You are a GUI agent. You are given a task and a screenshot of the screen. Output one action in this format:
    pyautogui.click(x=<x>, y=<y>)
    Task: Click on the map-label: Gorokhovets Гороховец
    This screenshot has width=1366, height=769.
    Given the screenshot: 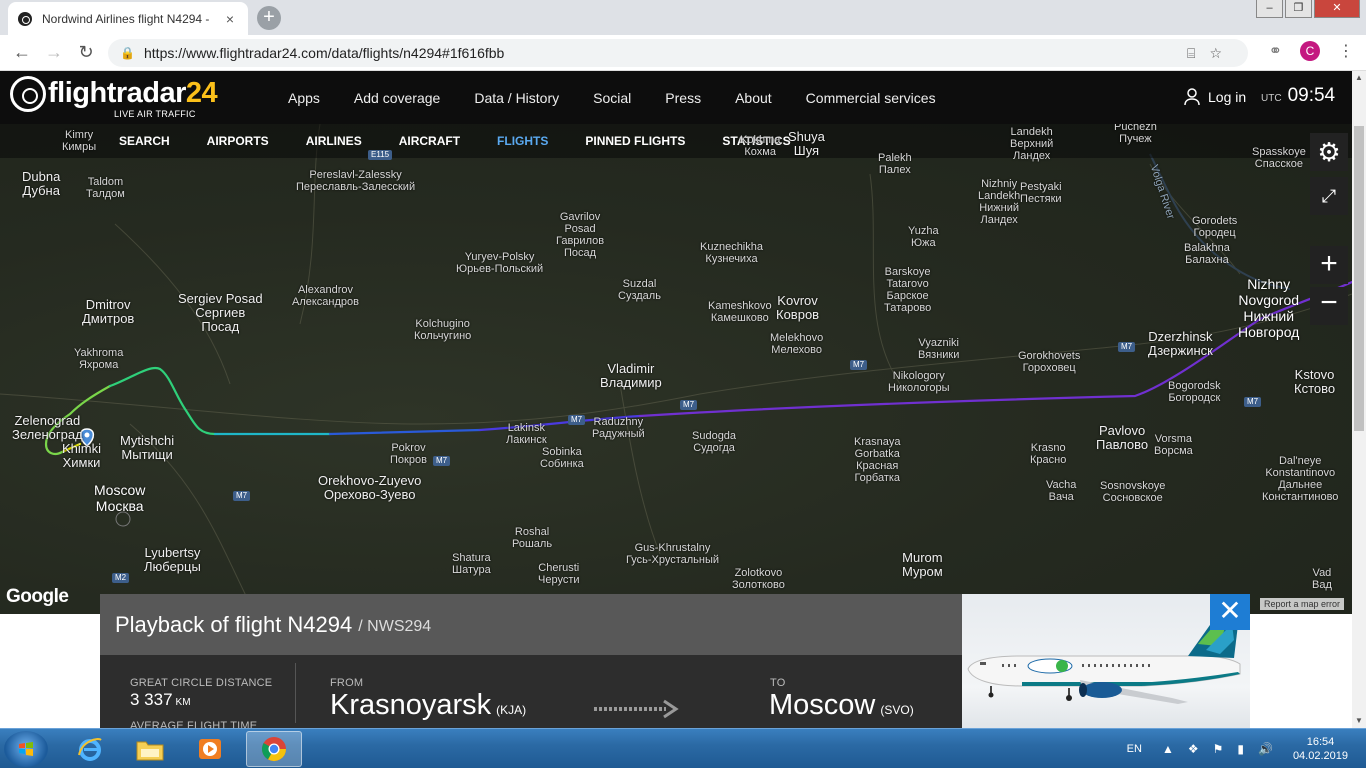 What is the action you would take?
    pyautogui.click(x=1049, y=362)
    